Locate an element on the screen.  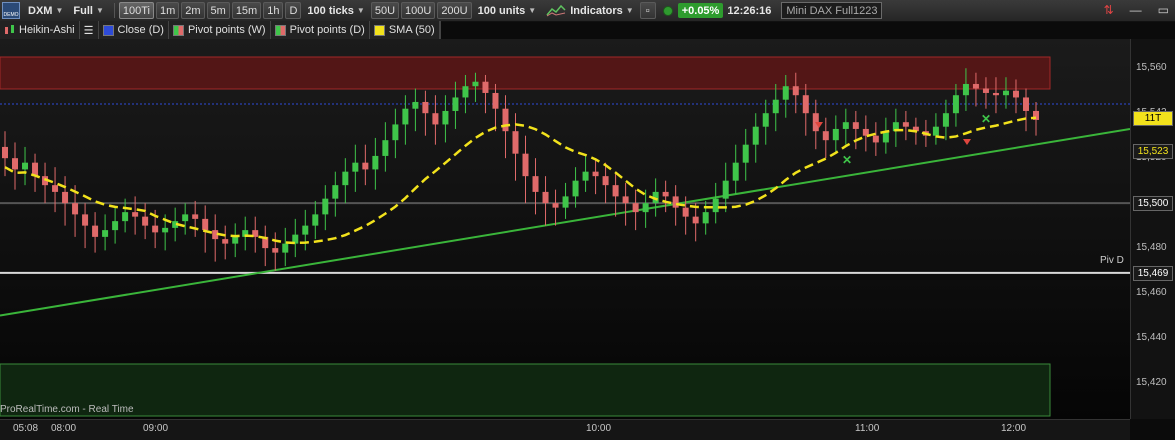
toolbar-divider is located at coordinates (114, 10).